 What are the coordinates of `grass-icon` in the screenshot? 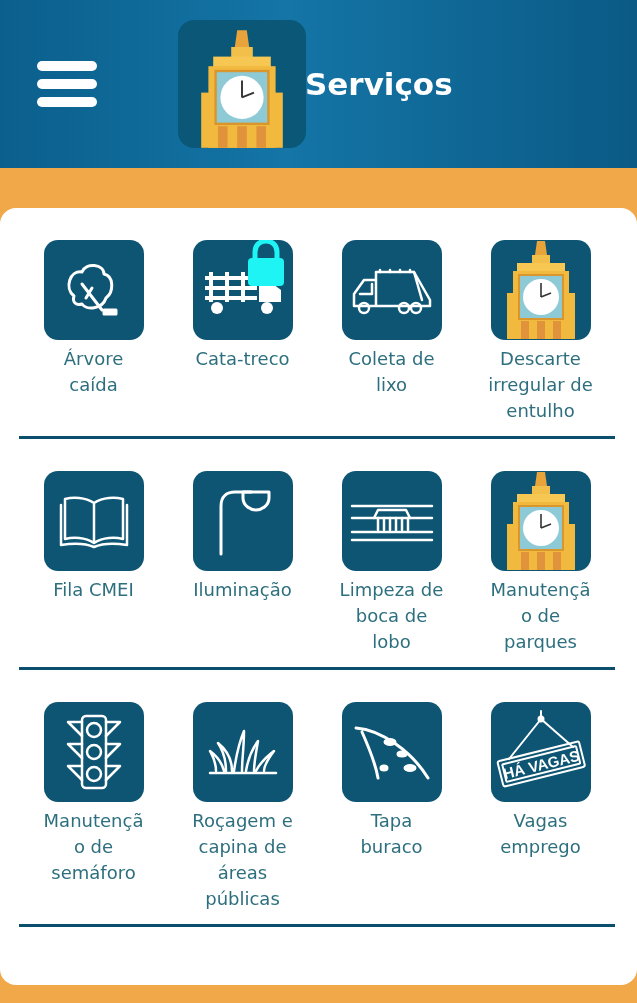 It's located at (242, 752).